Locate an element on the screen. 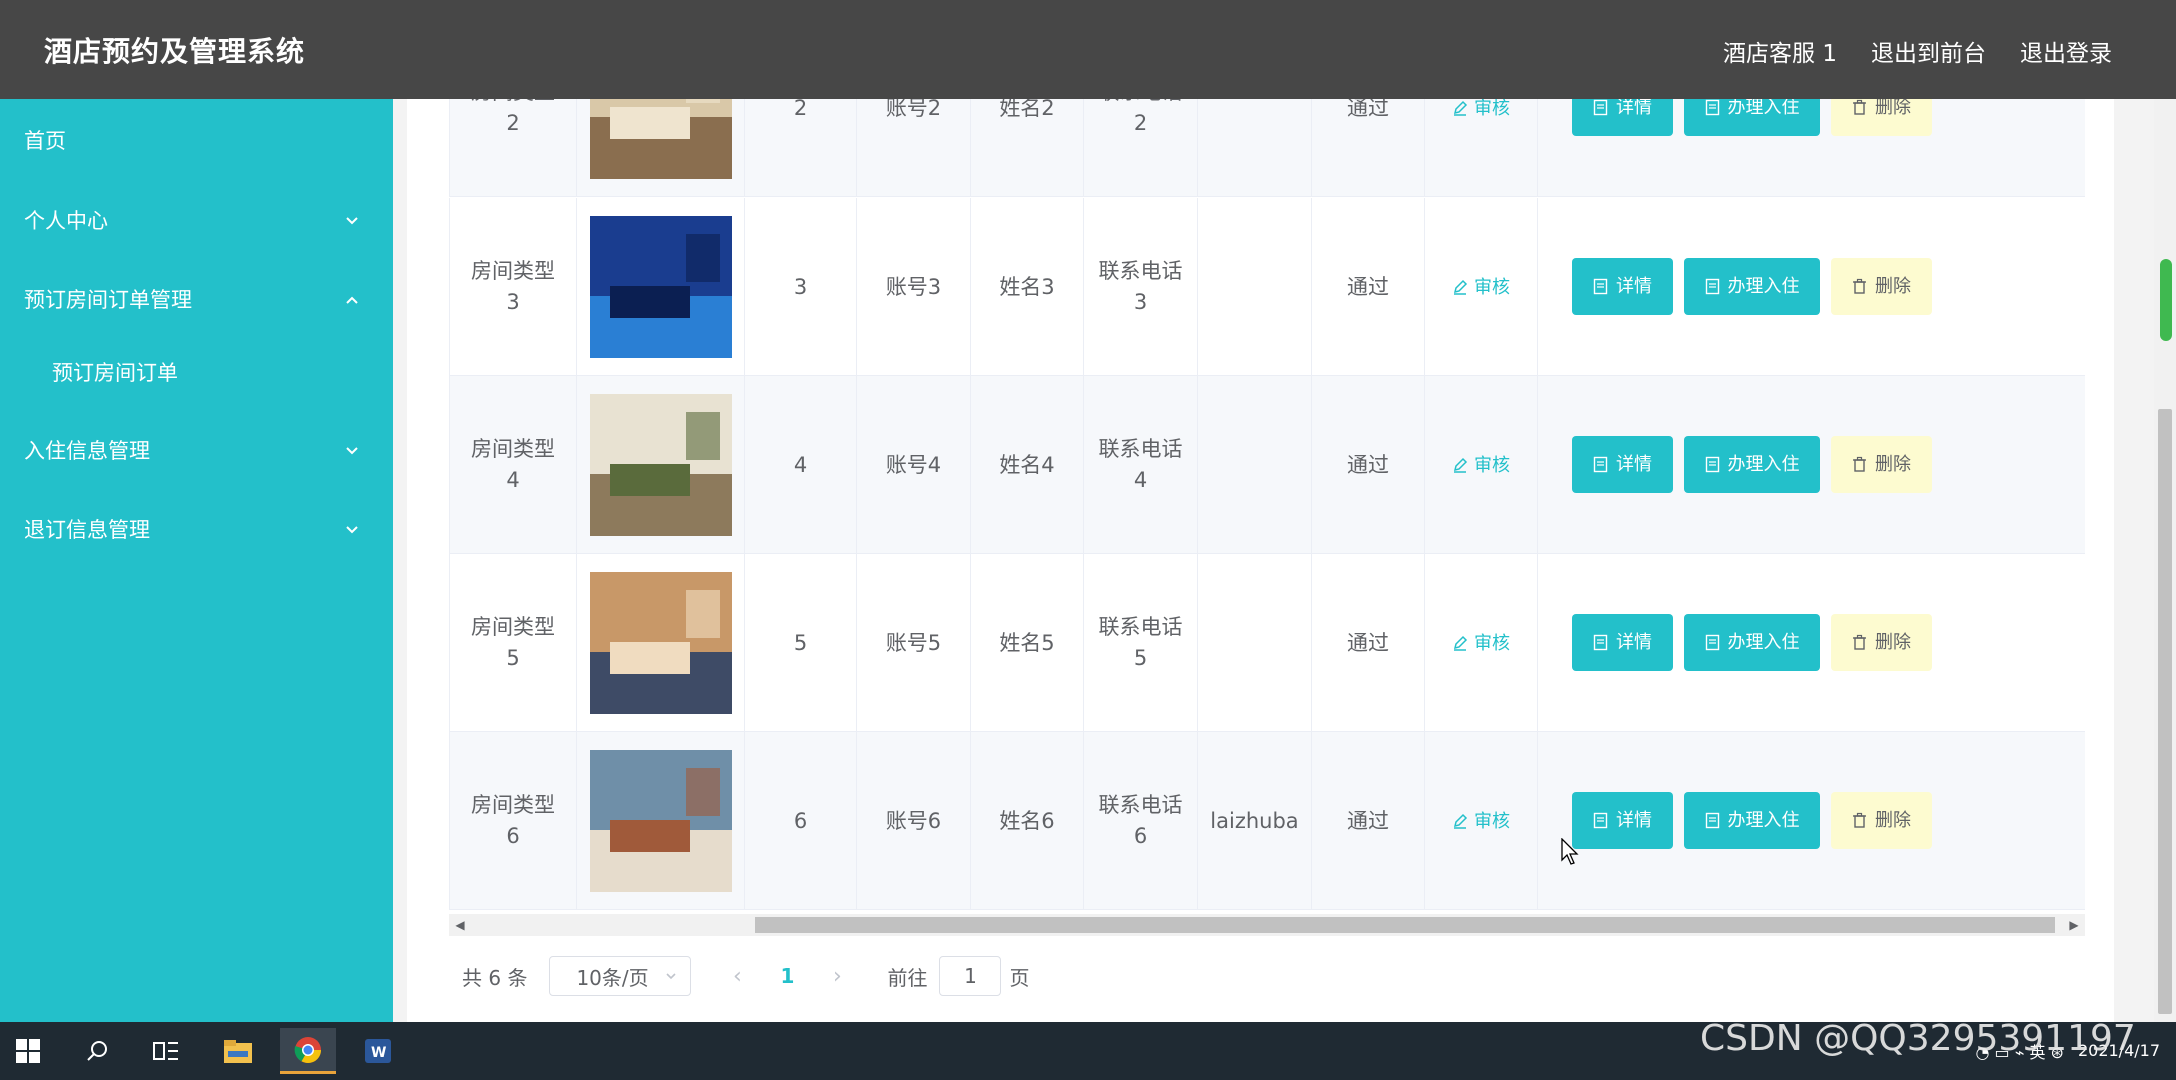 Image resolution: width=2176 pixels, height=1080 pixels. mouse-cursor-icon is located at coordinates (1570, 851).